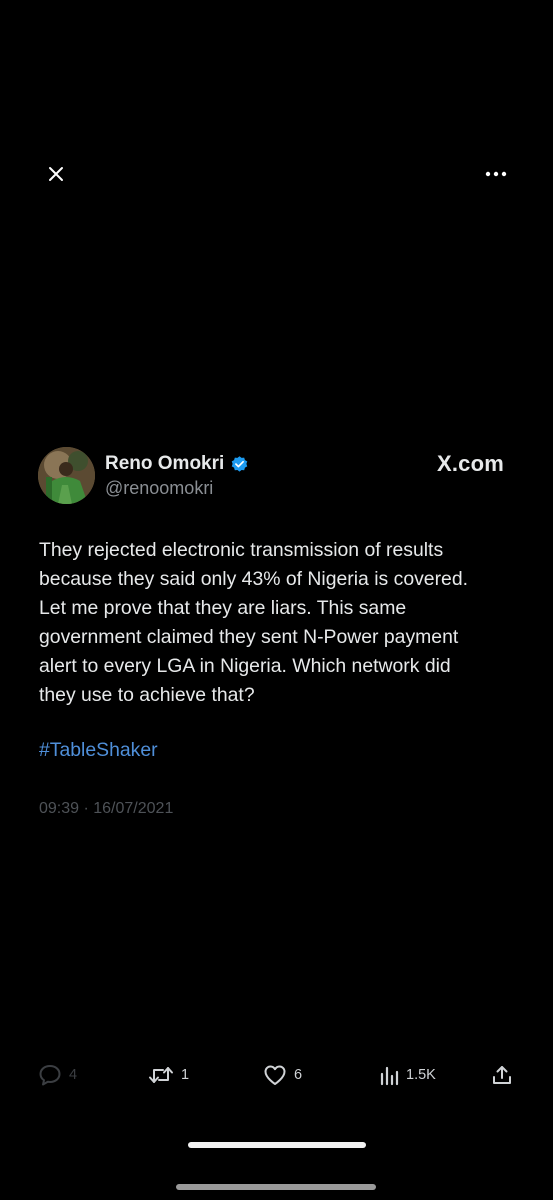 The height and width of the screenshot is (1200, 553). What do you see at coordinates (161, 1075) in the screenshot?
I see `retweet-icon` at bounding box center [161, 1075].